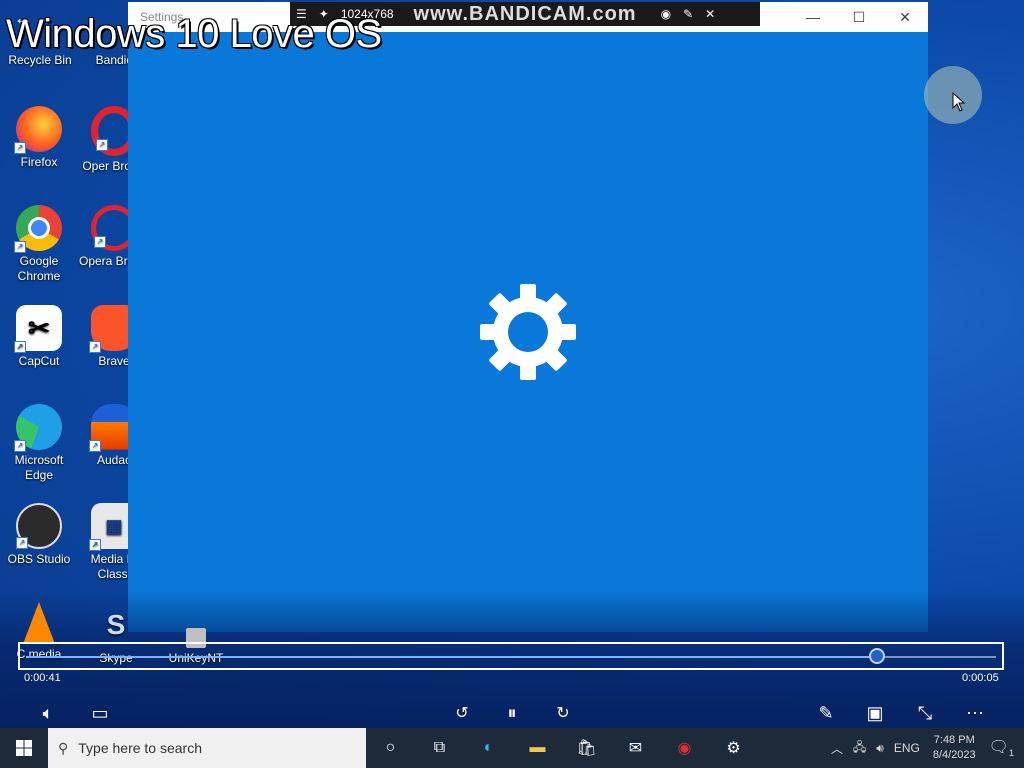 The image size is (1024, 768). Describe the element at coordinates (563, 713) in the screenshot. I see `forward-30-icon: ↻` at that location.